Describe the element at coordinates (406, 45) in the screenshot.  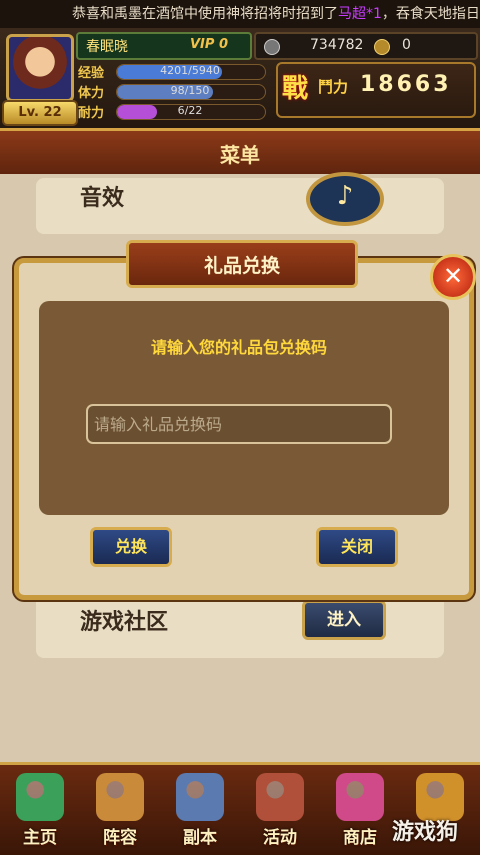
I see `gold-amount: 0` at that location.